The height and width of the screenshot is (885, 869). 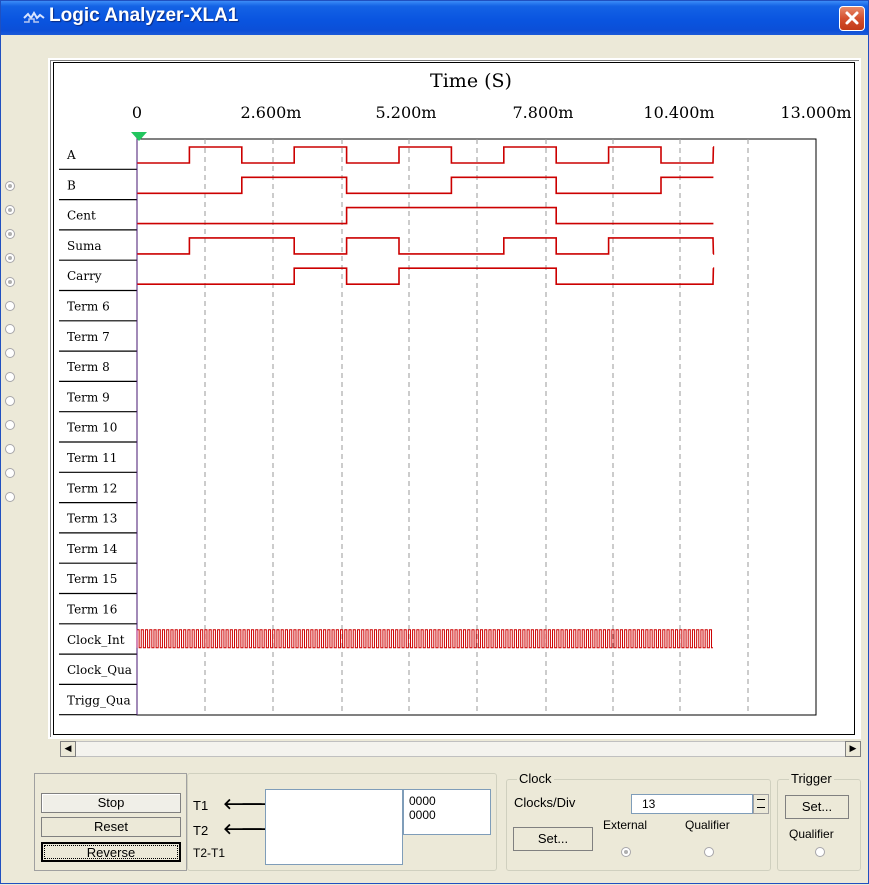 What do you see at coordinates (92, 610) in the screenshot?
I see `channel-label: Term 16` at bounding box center [92, 610].